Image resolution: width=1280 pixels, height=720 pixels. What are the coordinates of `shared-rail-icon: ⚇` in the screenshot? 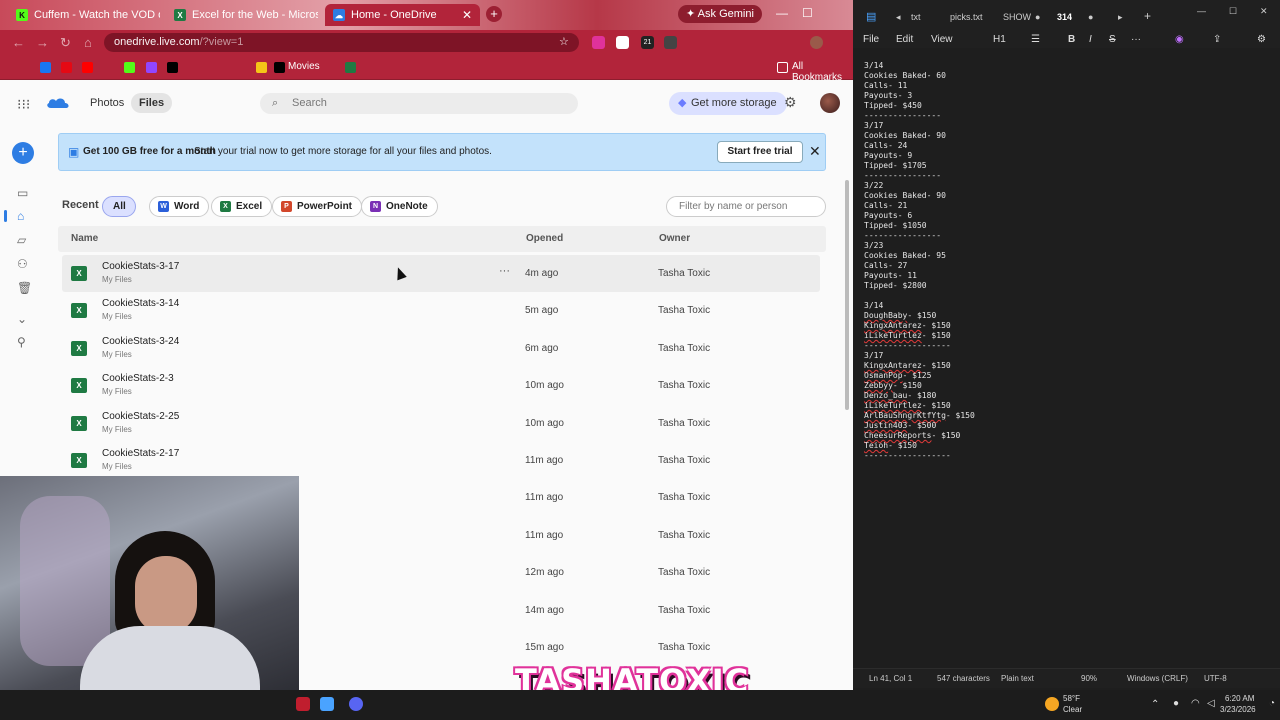 It's located at (22, 264).